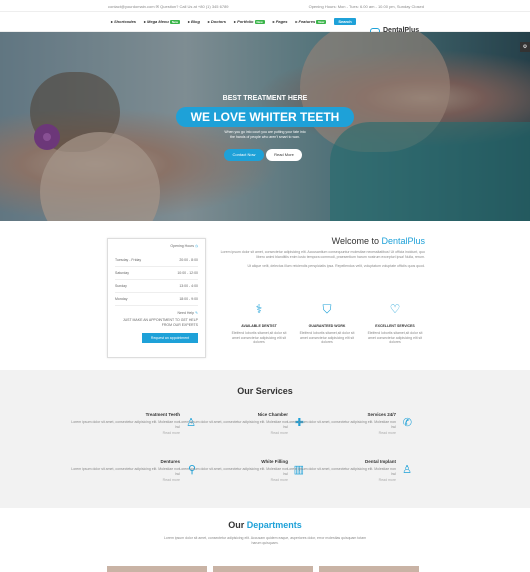 The height and width of the screenshot is (572, 530). Describe the element at coordinates (196, 313) in the screenshot. I see `edit-icon: ✎` at that location.